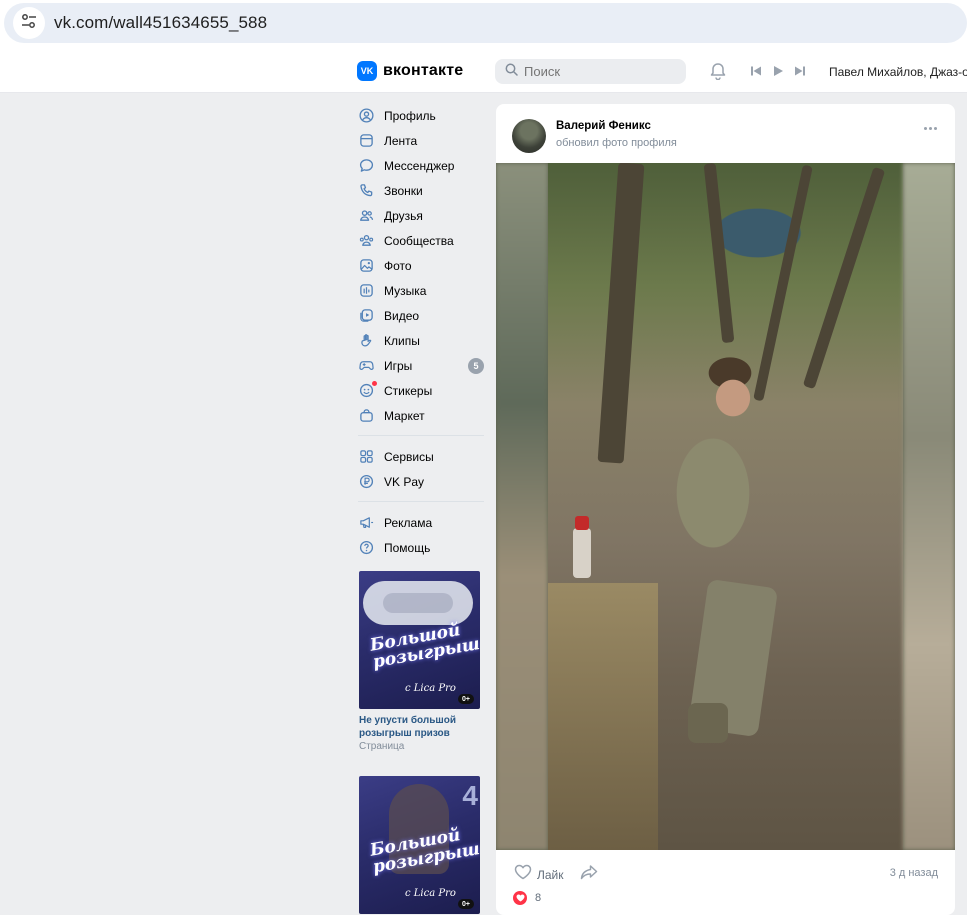  What do you see at coordinates (366, 216) in the screenshot?
I see `users-icon` at bounding box center [366, 216].